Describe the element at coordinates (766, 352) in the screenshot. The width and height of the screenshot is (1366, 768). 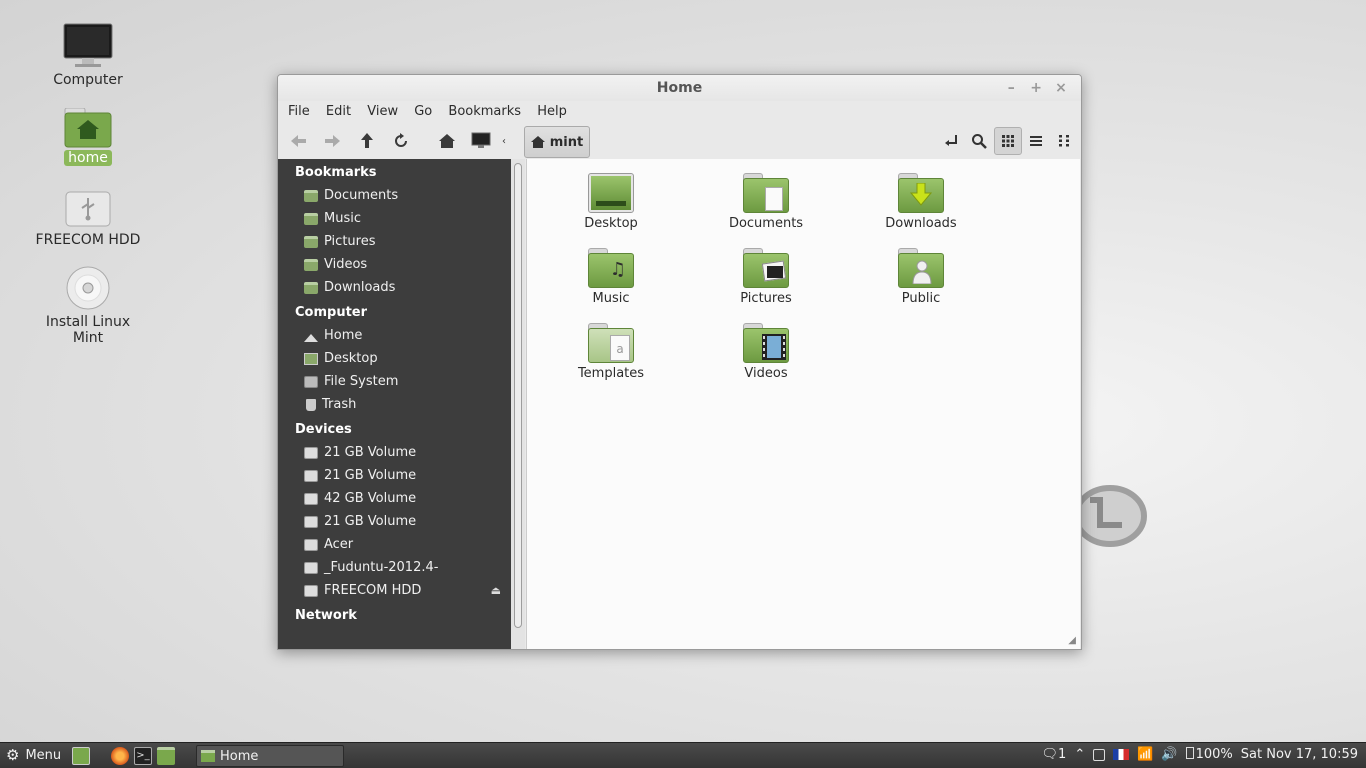
I see `file-item-videos: Videos` at that location.